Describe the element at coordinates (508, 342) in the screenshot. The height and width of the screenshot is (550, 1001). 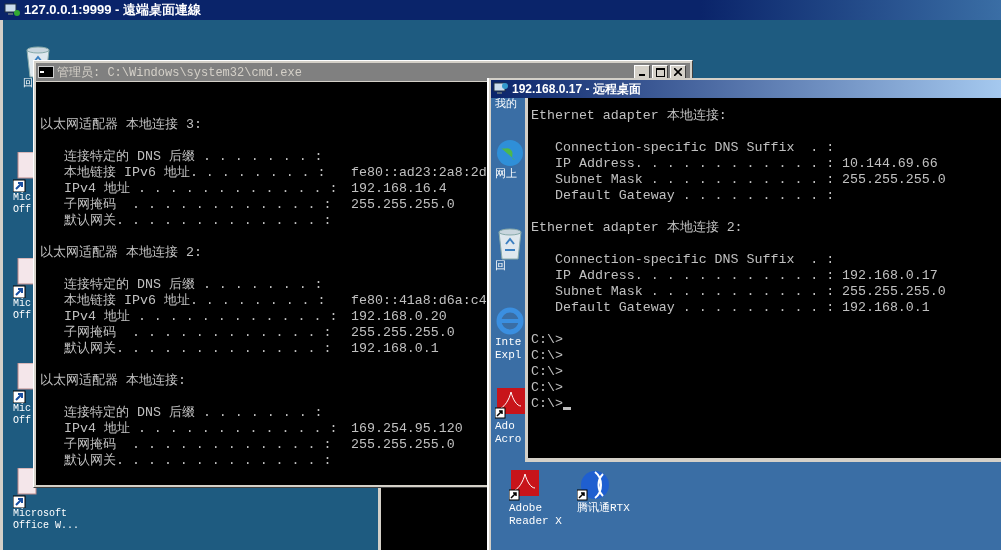
I see `desktop-icon-label: Inte` at that location.